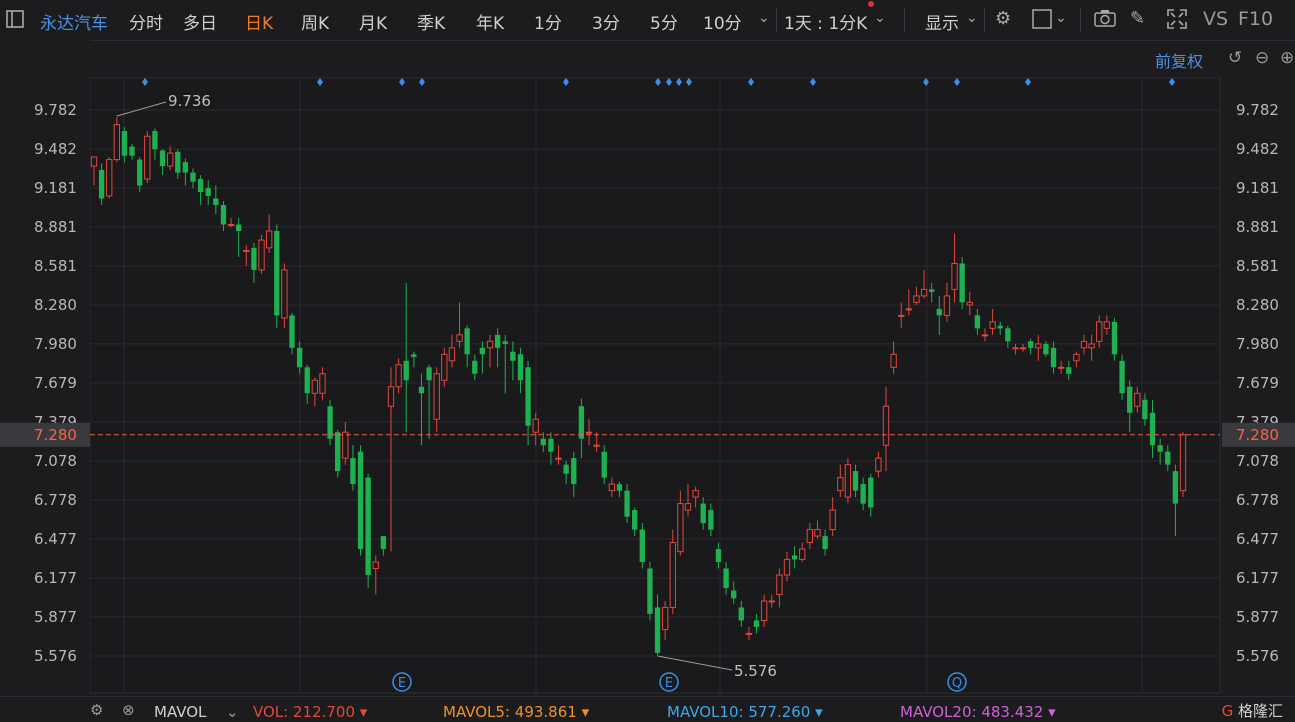 This screenshot has height=722, width=1295. What do you see at coordinates (232, 712) in the screenshot?
I see `chevron-down-icon: ⌄` at bounding box center [232, 712].